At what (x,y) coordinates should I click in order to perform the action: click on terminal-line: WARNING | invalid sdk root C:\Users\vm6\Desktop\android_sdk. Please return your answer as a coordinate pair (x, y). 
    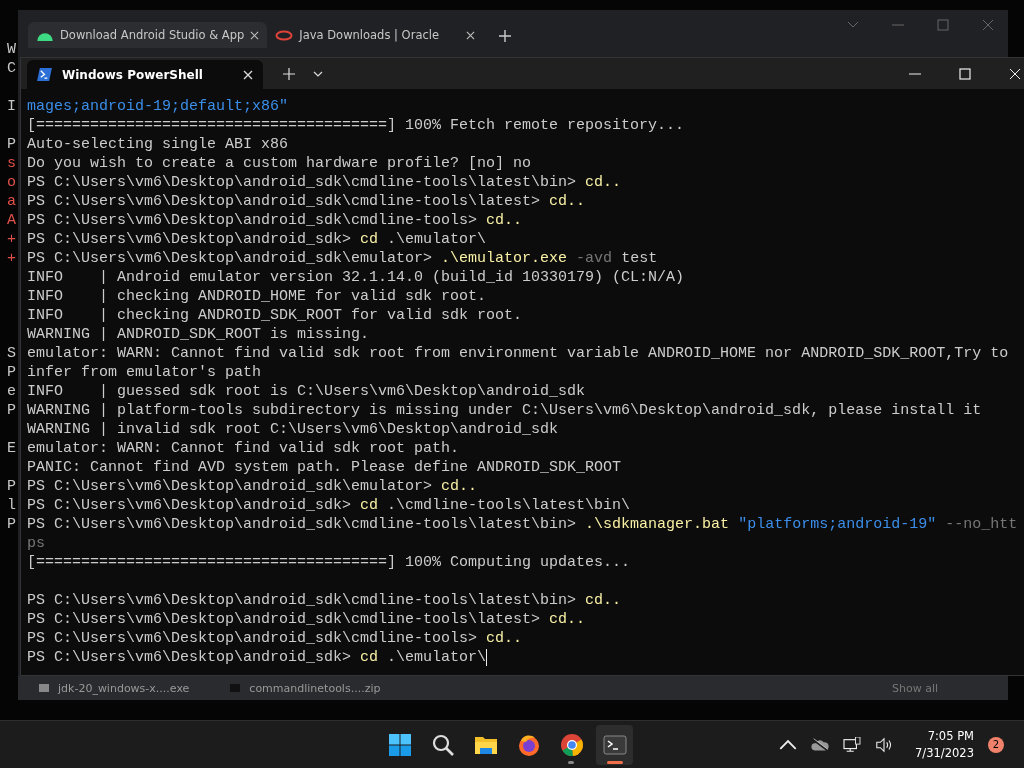
    Looking at the image, I should click on (293, 429).